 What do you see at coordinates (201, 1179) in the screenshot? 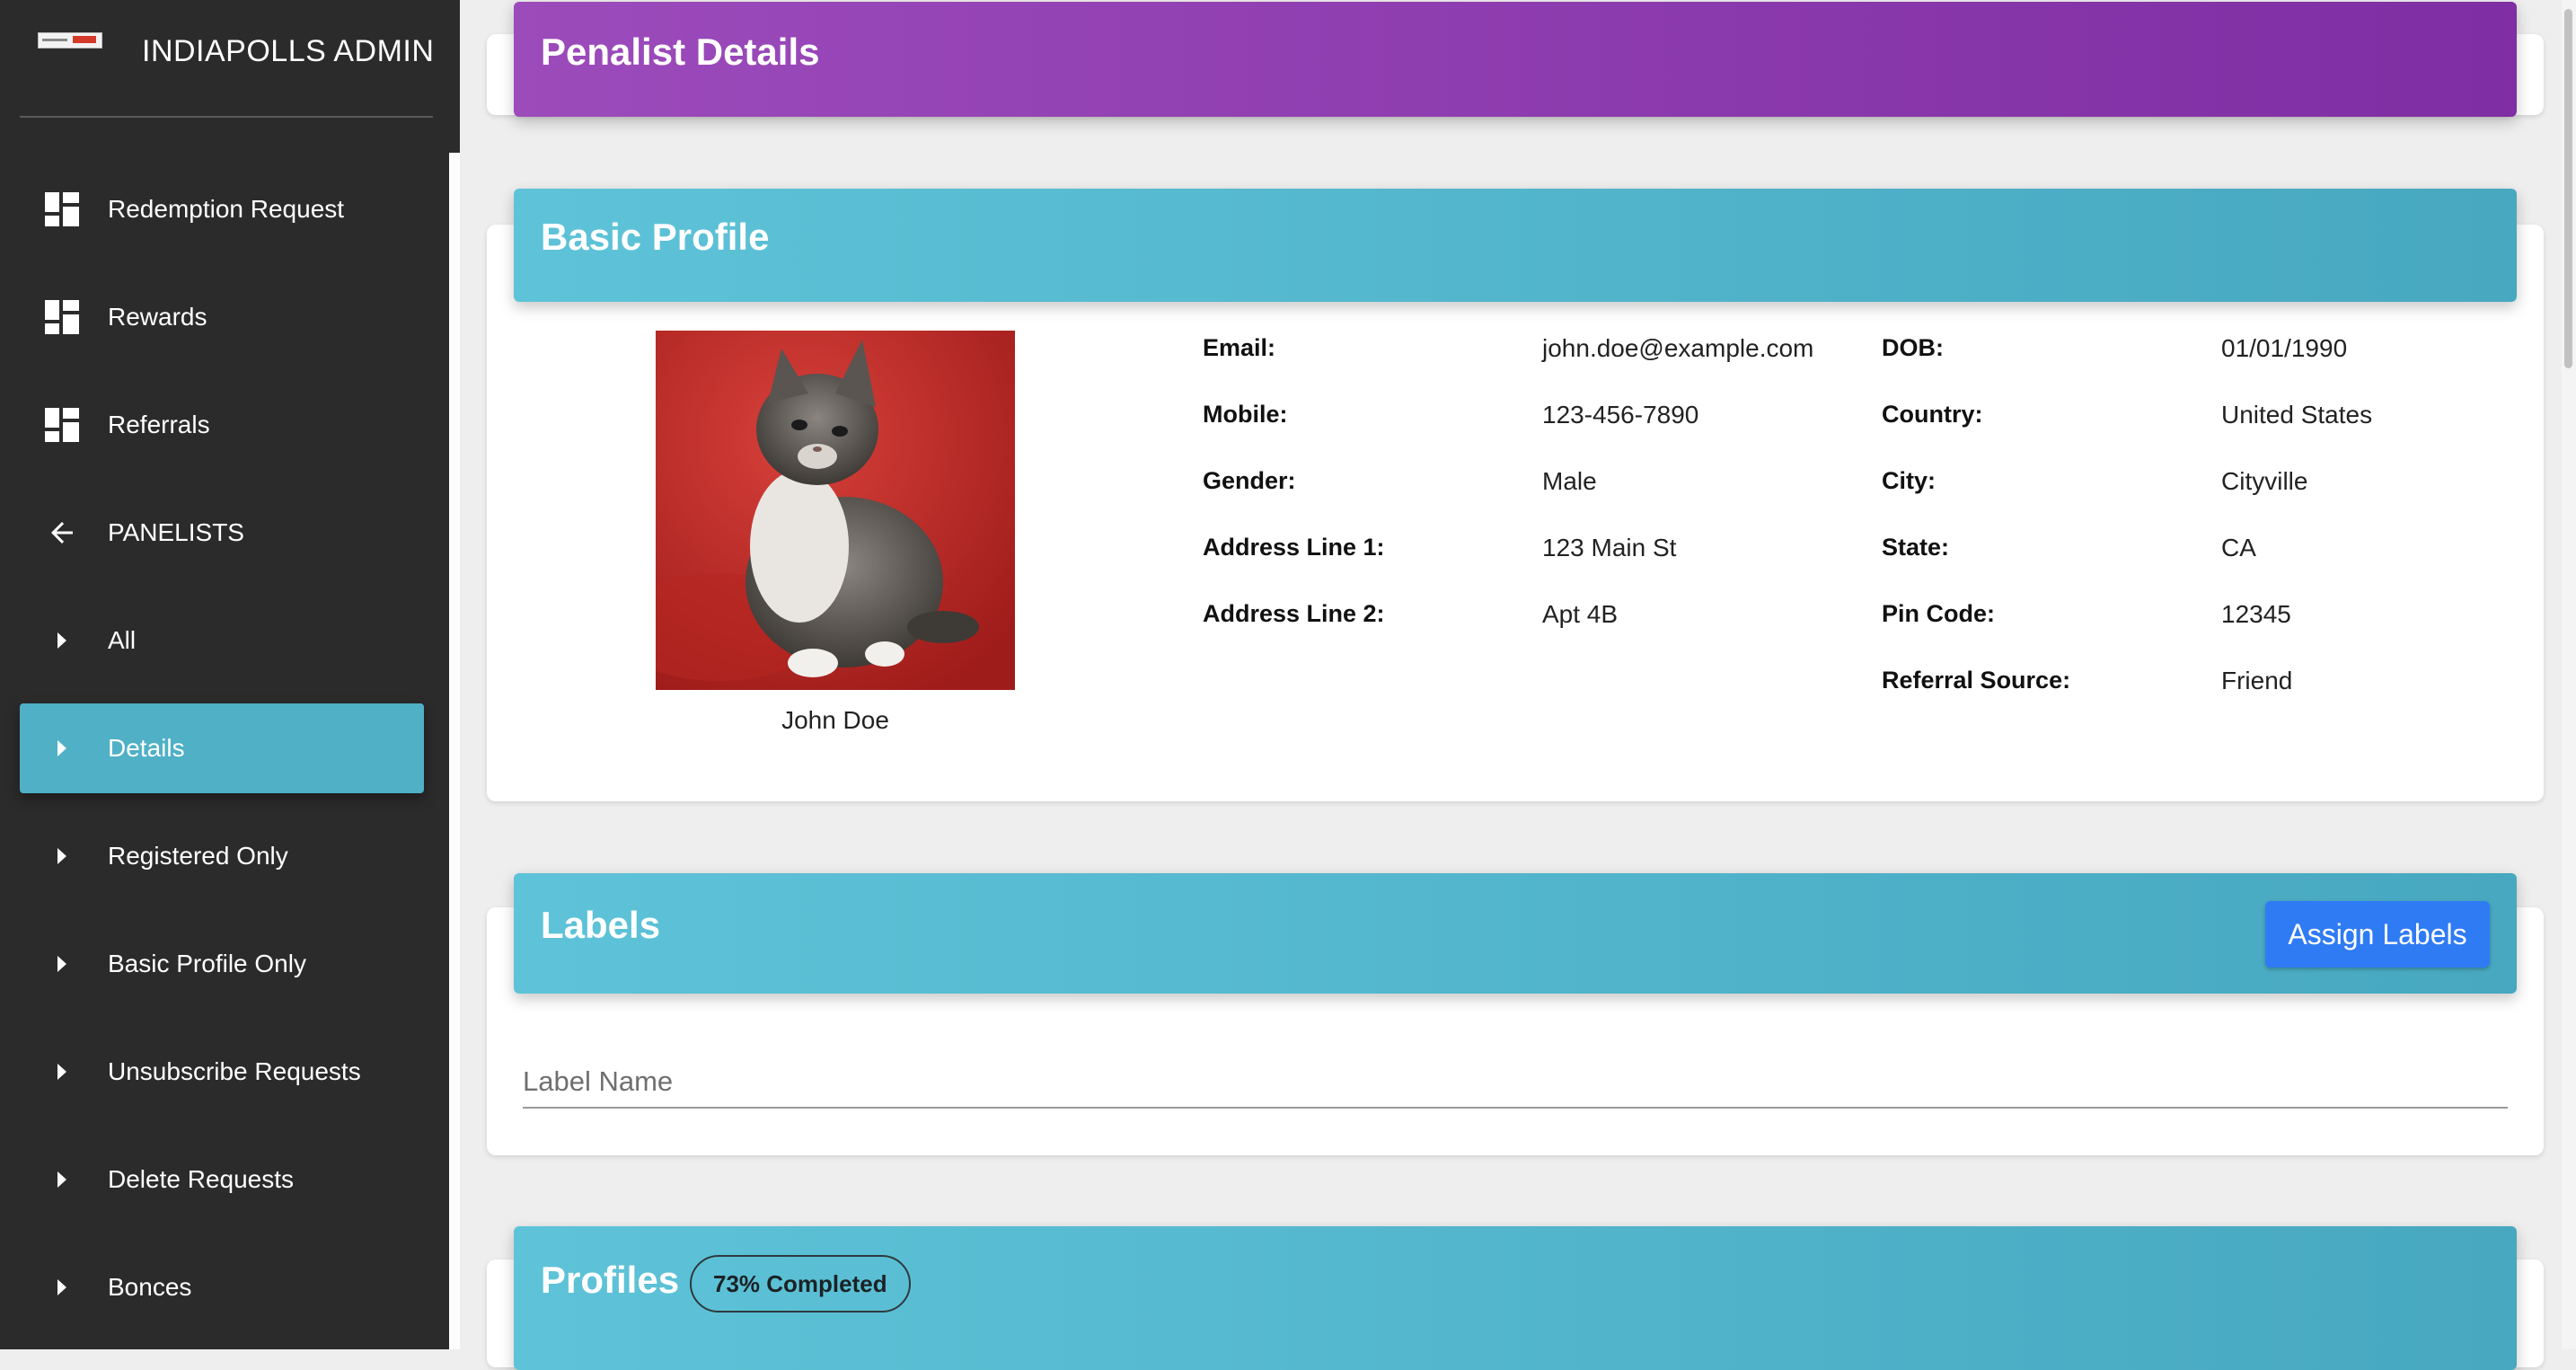
I see `sidebar-item-label: Delete Requests` at bounding box center [201, 1179].